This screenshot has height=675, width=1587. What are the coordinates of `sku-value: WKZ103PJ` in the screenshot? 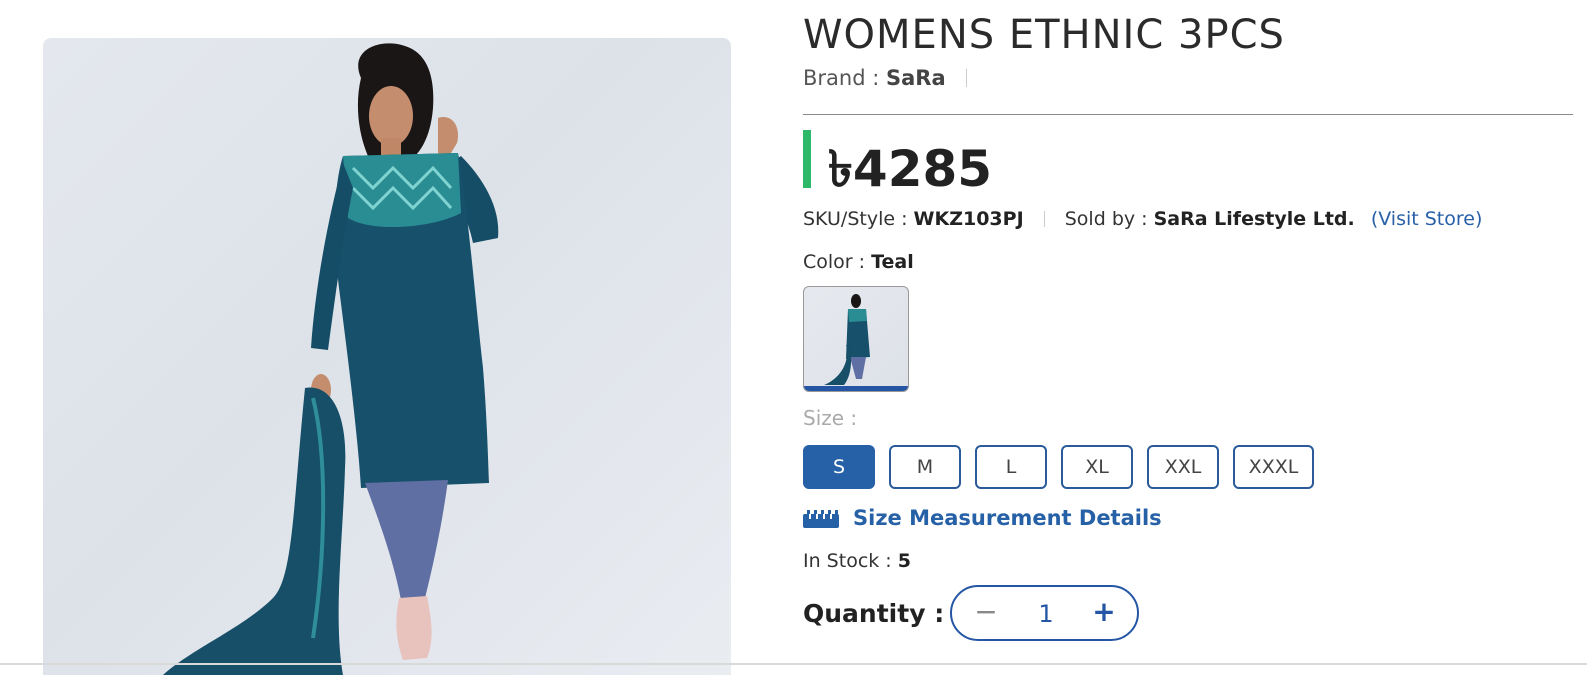 It's located at (968, 219).